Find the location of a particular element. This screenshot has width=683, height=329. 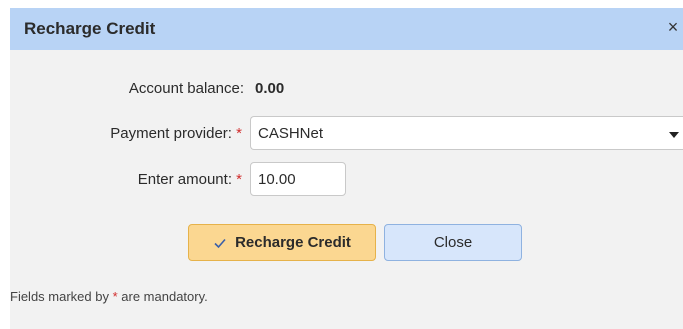

mandatory-fields-note: Fields marked by * are mandatory. is located at coordinates (109, 296).